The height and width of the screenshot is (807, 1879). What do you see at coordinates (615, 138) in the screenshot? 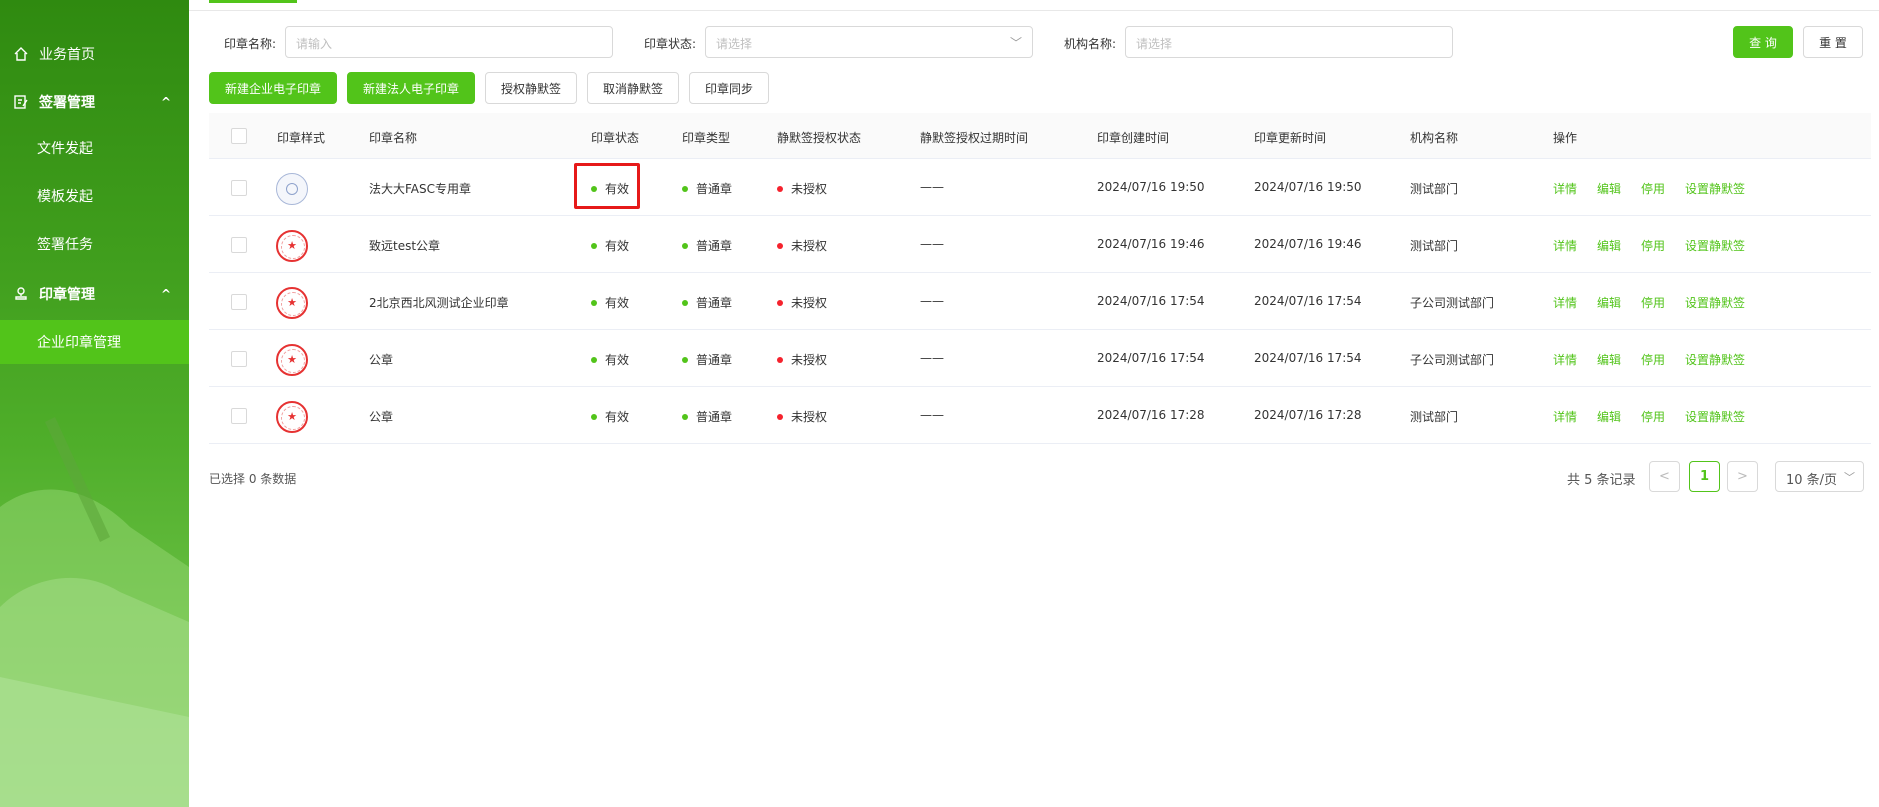
I see `column-header: 印章状态` at bounding box center [615, 138].